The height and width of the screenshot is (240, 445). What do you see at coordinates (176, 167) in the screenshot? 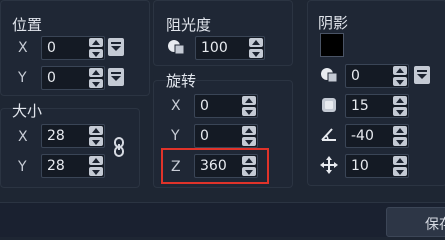
I see `rotation-z-label: Z` at bounding box center [176, 167].